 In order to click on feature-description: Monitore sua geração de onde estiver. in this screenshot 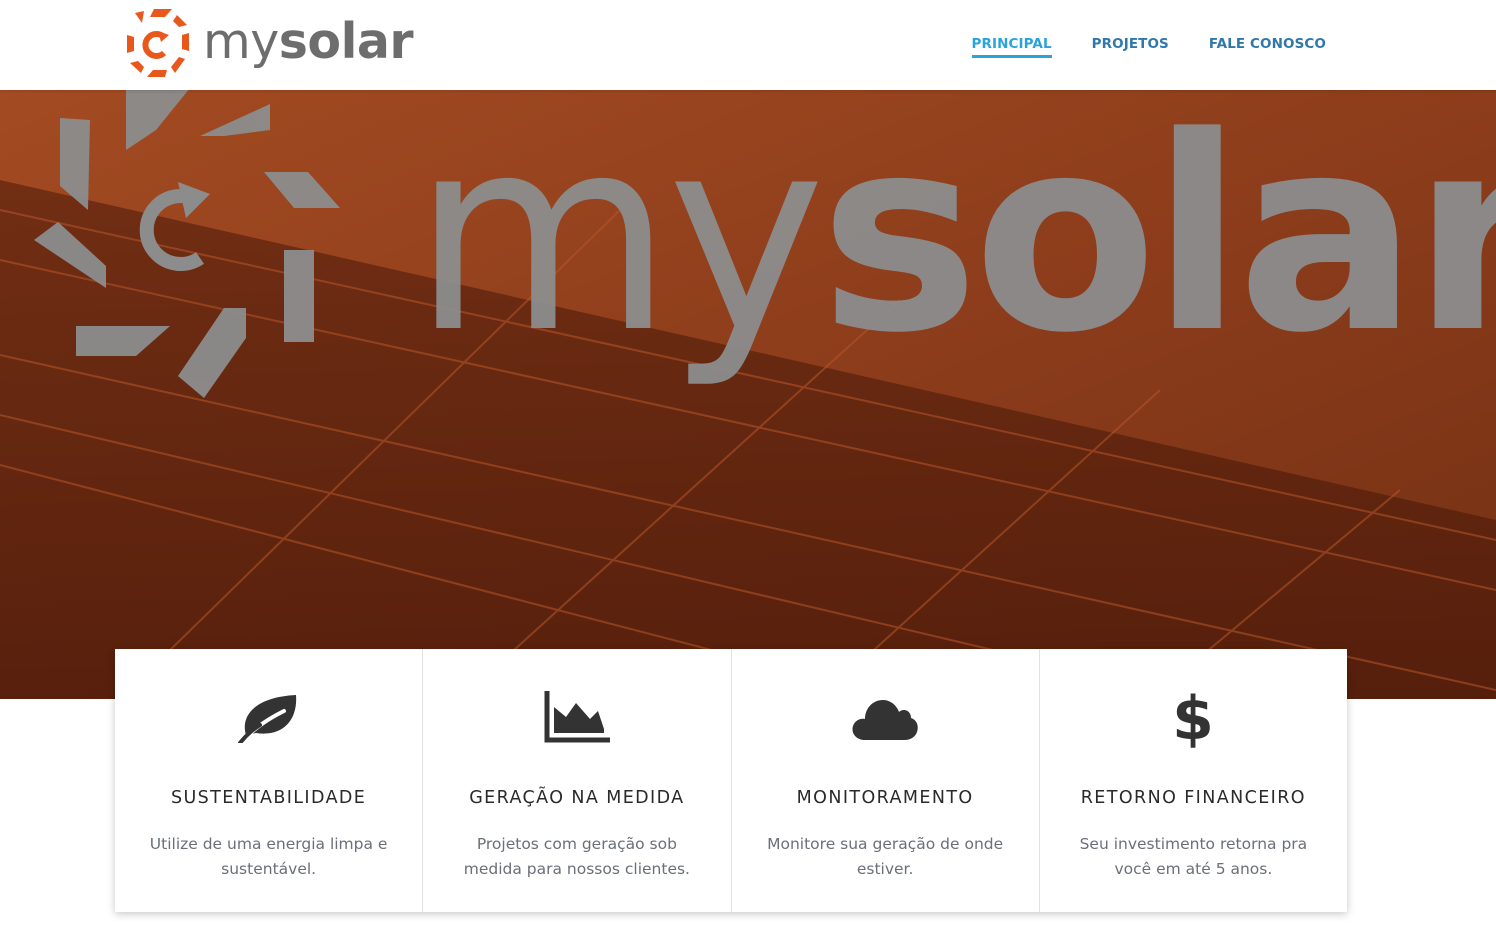, I will do `click(885, 856)`.